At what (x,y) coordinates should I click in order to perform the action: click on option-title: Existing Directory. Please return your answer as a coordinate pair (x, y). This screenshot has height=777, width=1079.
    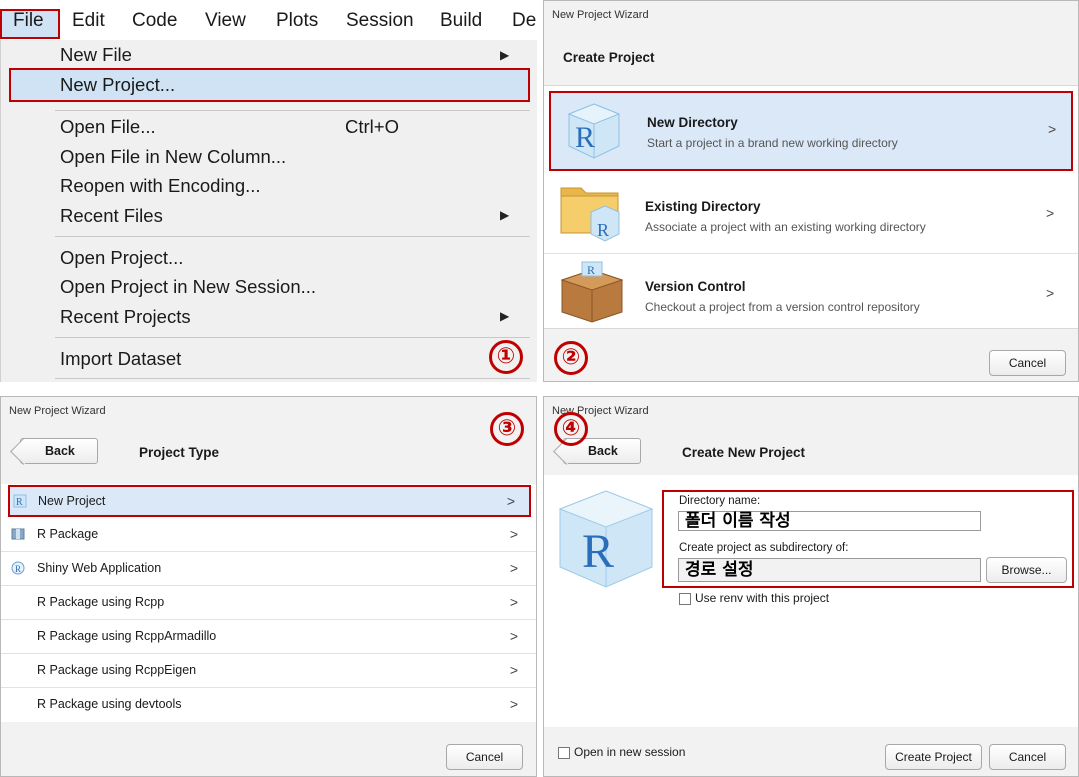
    Looking at the image, I should click on (703, 206).